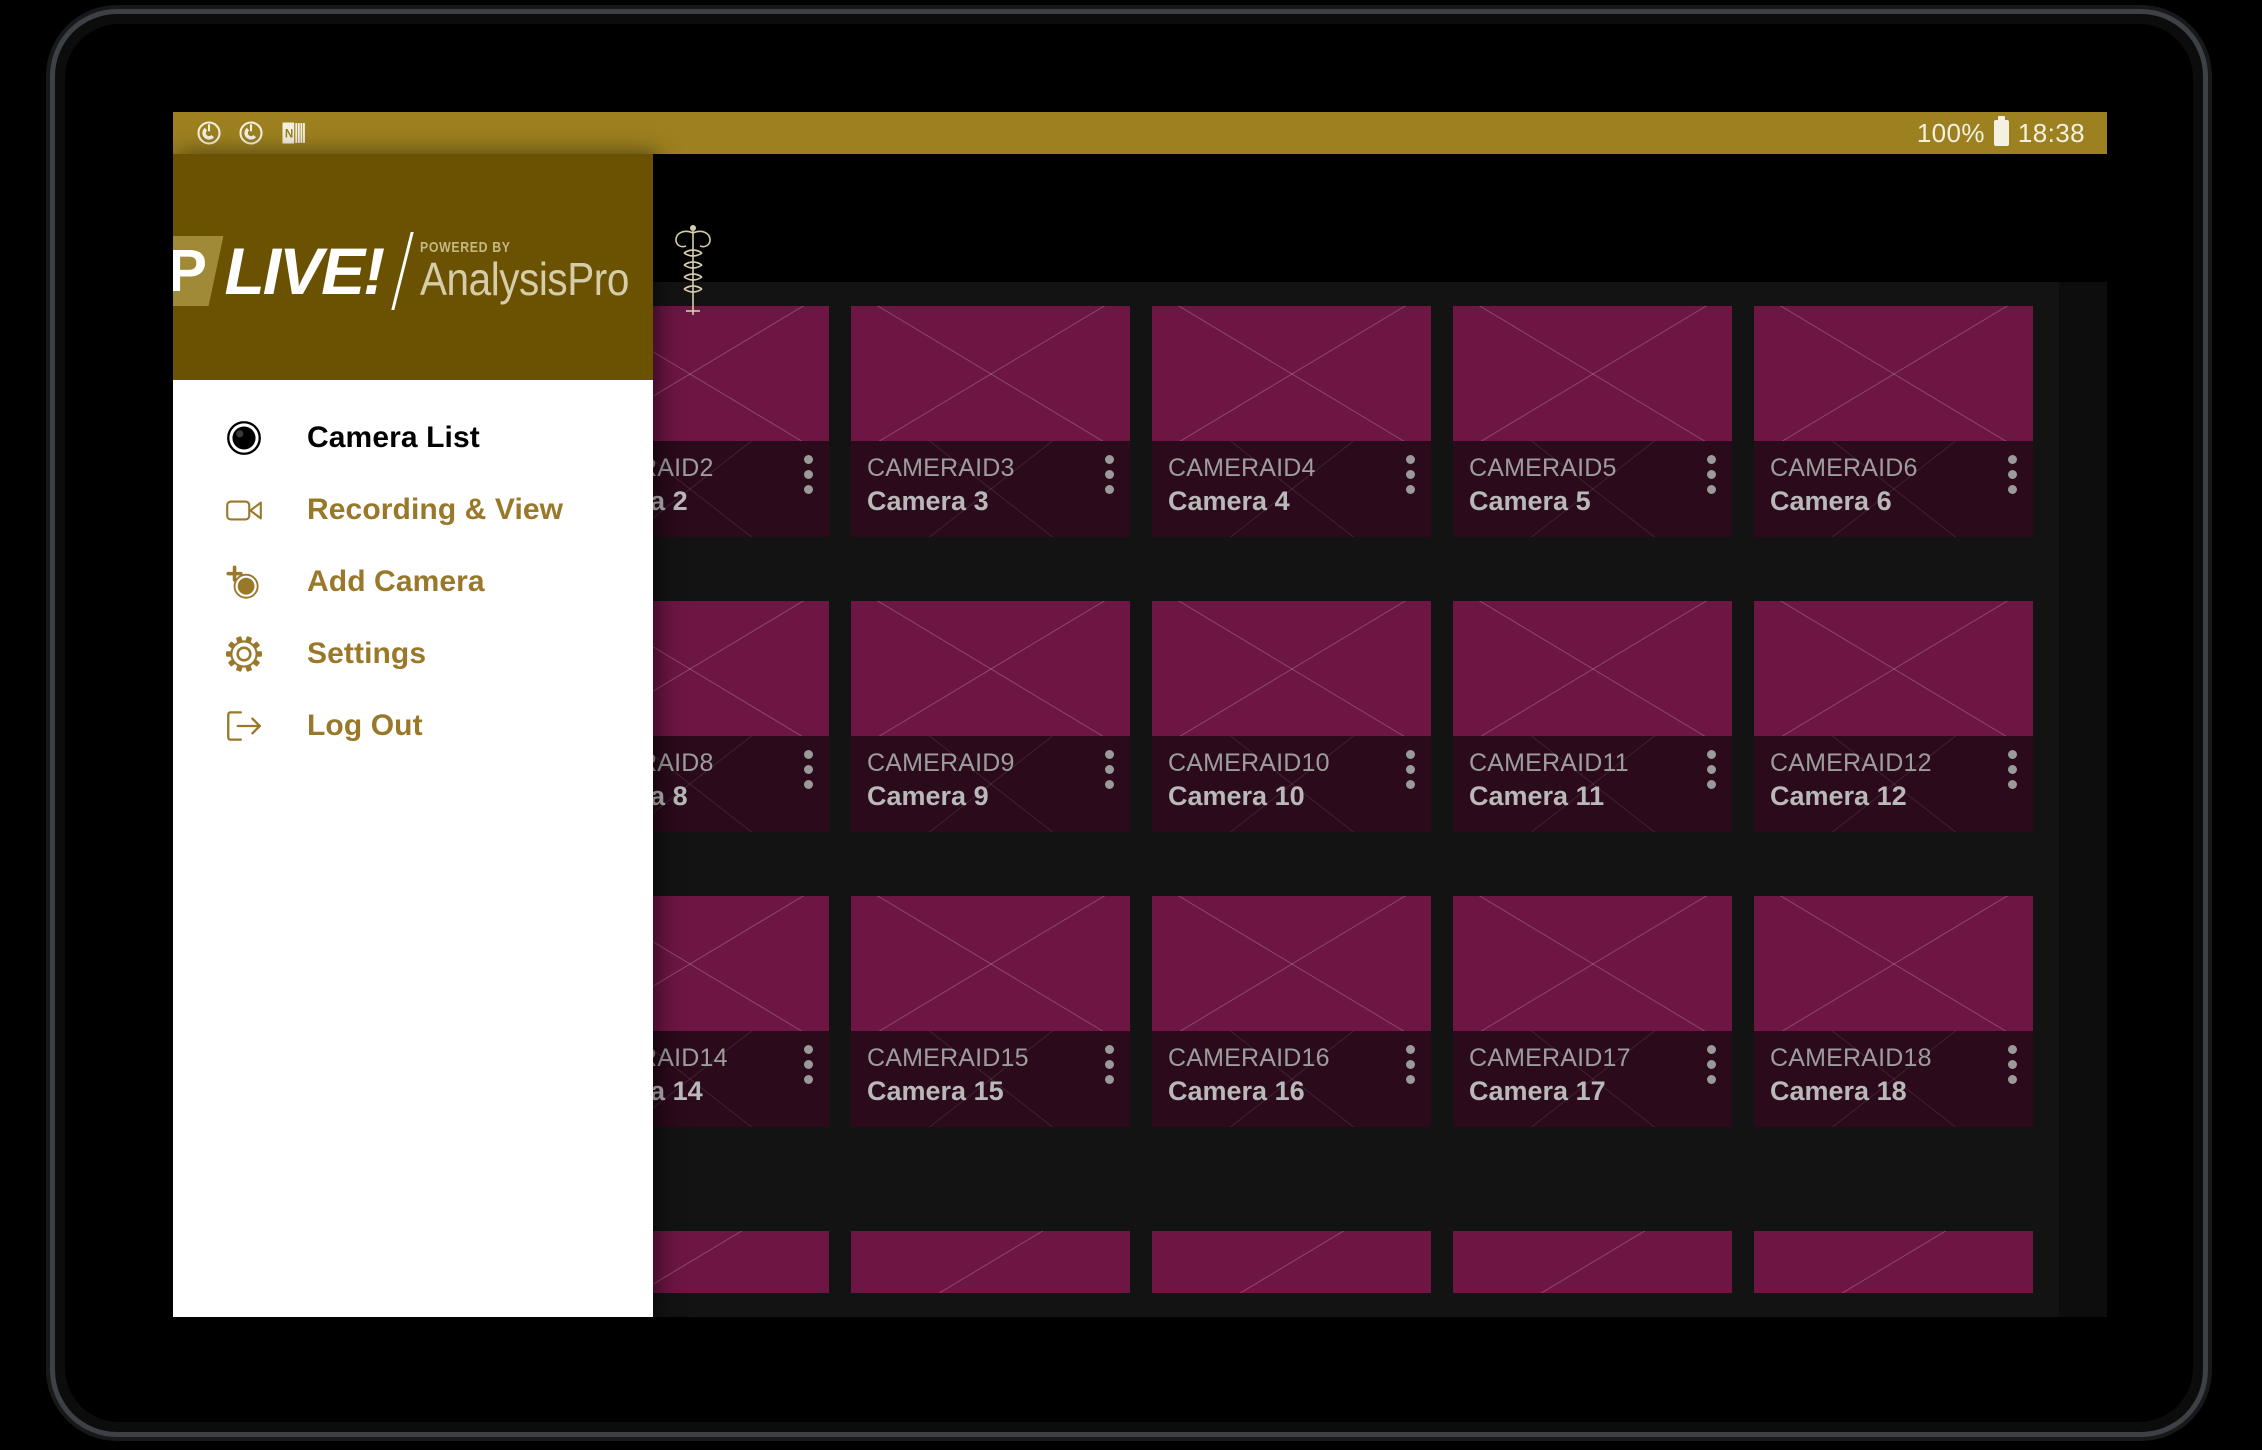 Image resolution: width=2262 pixels, height=1450 pixels. I want to click on status-bar-right: 100% 18:38, so click(2001, 132).